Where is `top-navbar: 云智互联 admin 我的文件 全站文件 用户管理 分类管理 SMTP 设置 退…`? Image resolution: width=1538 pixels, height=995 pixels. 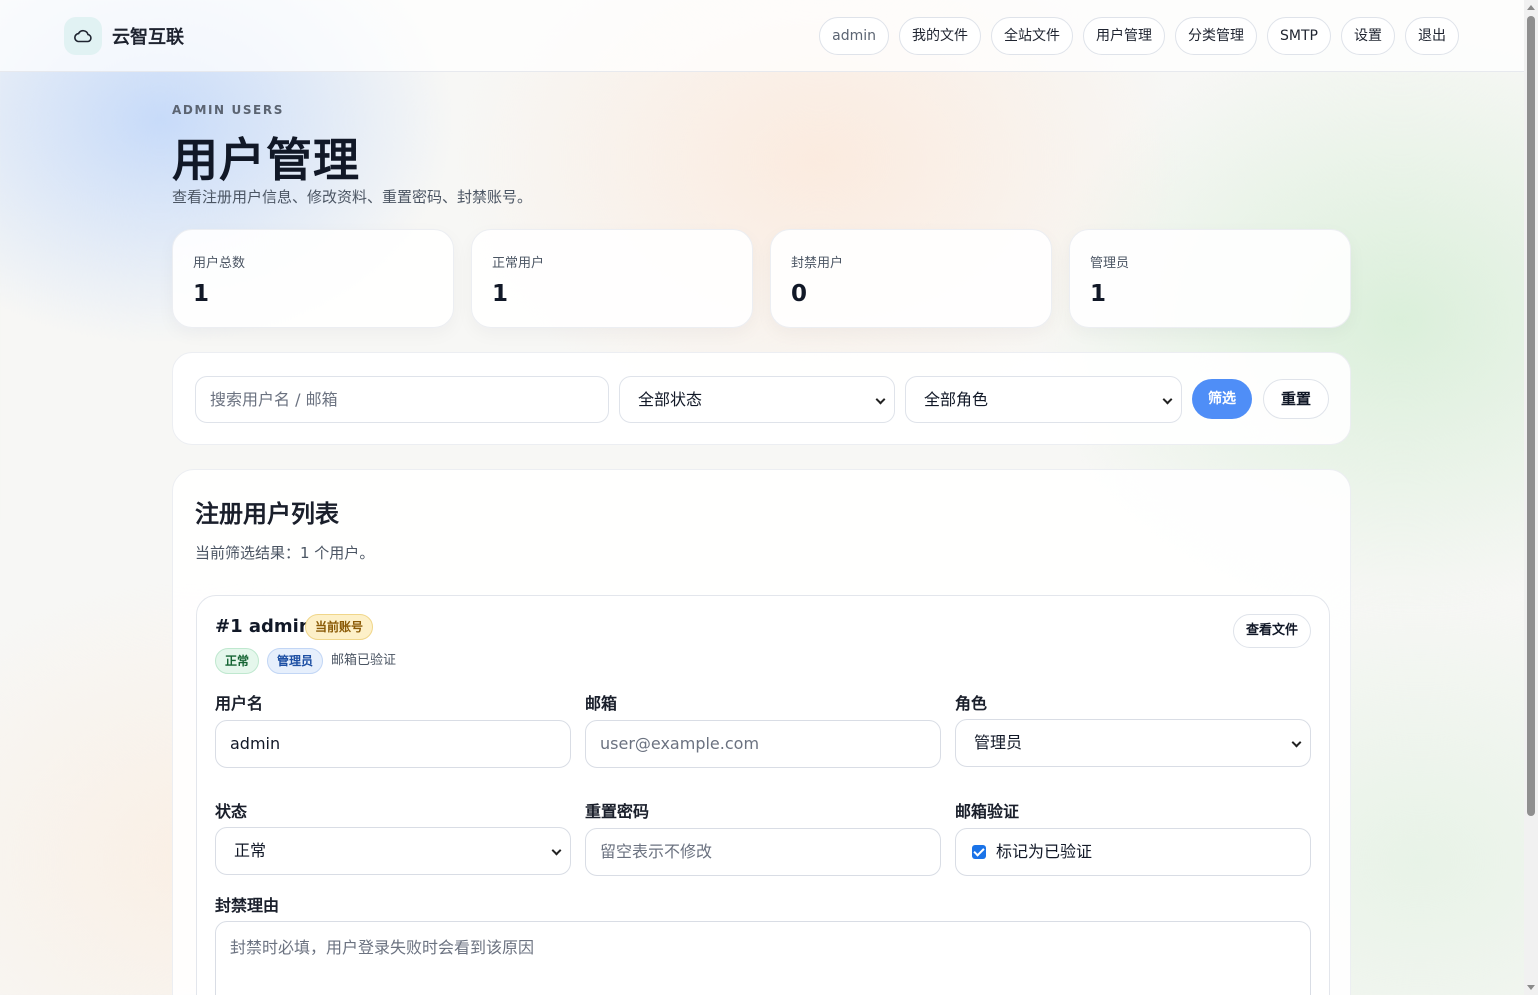
top-navbar: 云智互联 admin 我的文件 全站文件 用户管理 分类管理 SMTP 设置 退… is located at coordinates (762, 36).